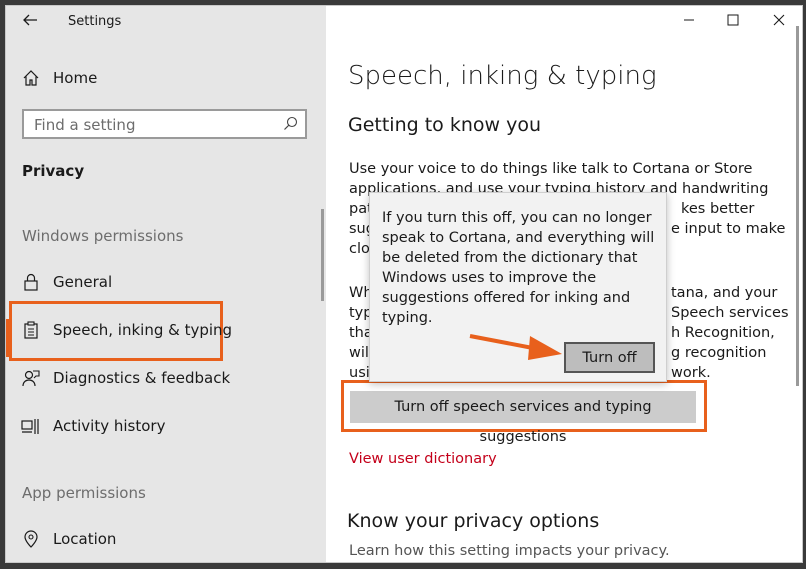 This screenshot has width=806, height=569. I want to click on location-pin-icon, so click(31, 541).